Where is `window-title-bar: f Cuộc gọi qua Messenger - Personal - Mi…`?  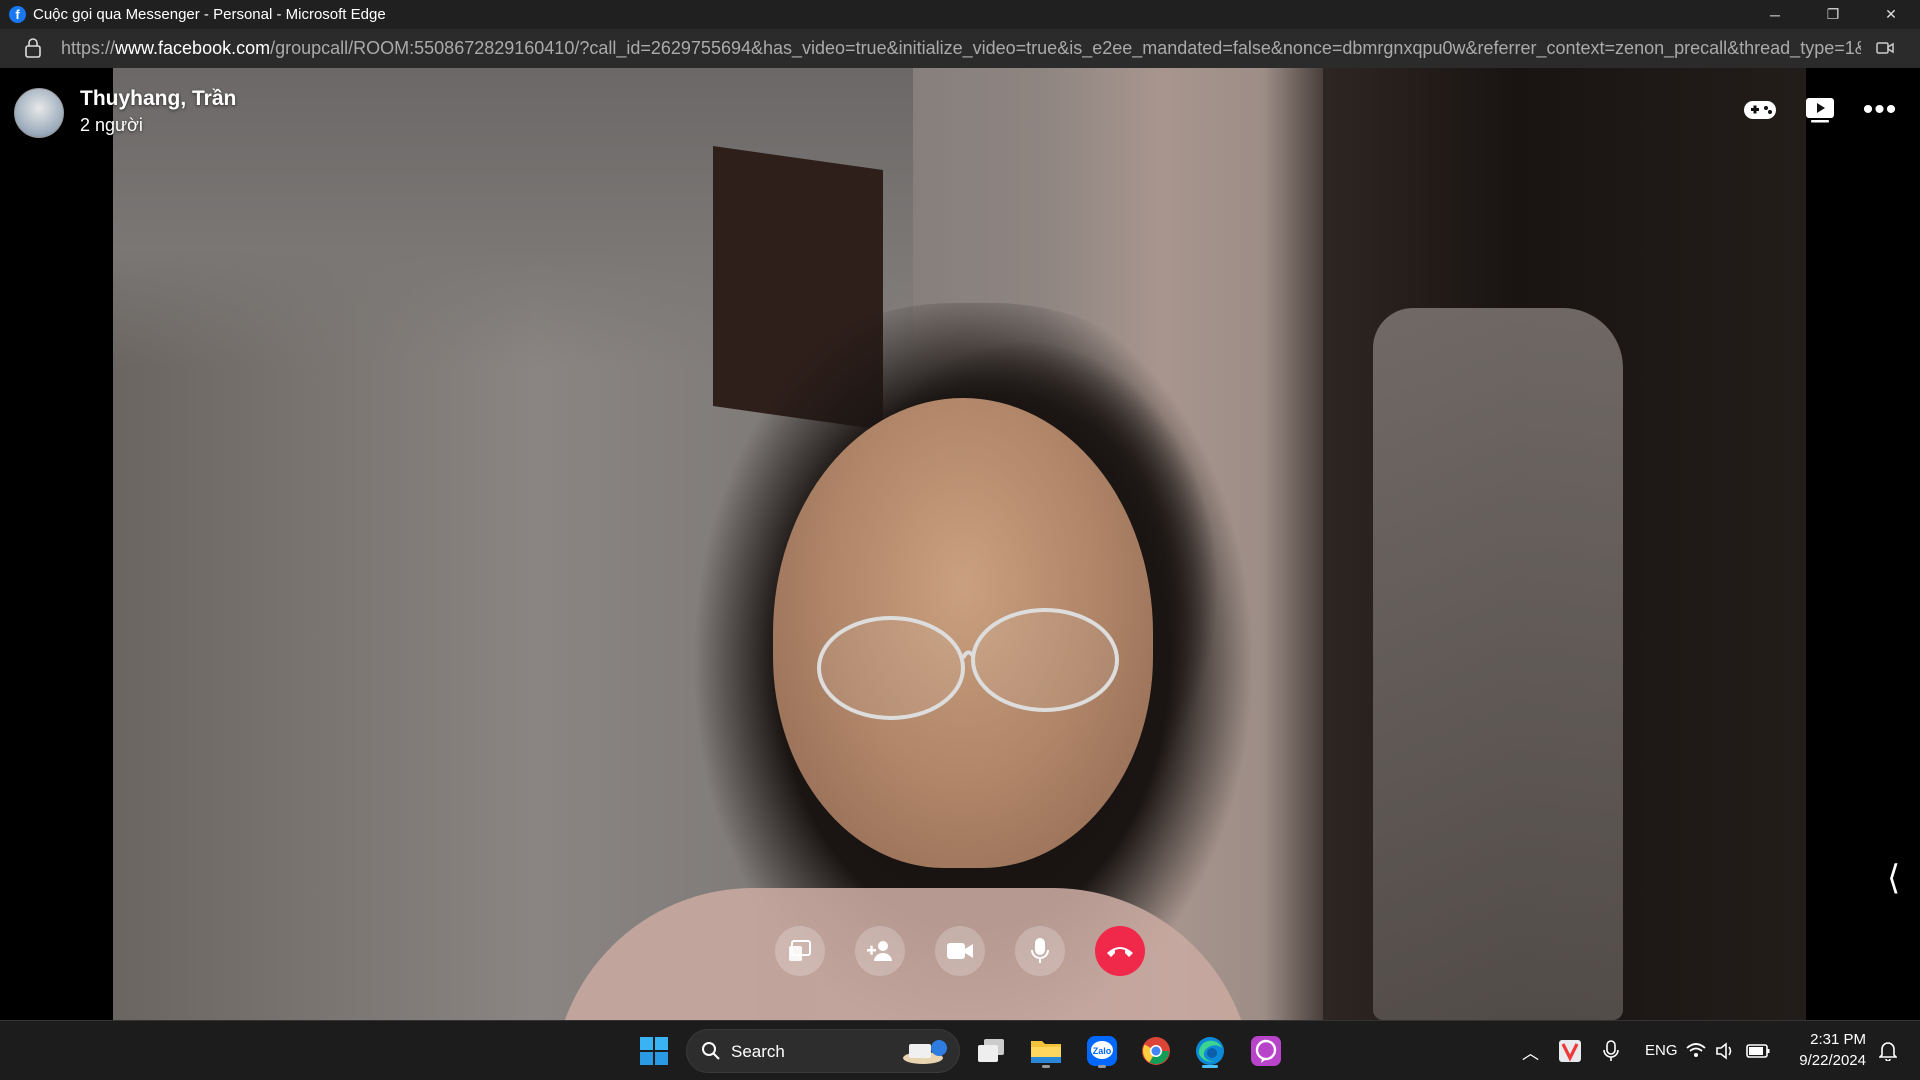 window-title-bar: f Cuộc gọi qua Messenger - Personal - Mi… is located at coordinates (960, 14).